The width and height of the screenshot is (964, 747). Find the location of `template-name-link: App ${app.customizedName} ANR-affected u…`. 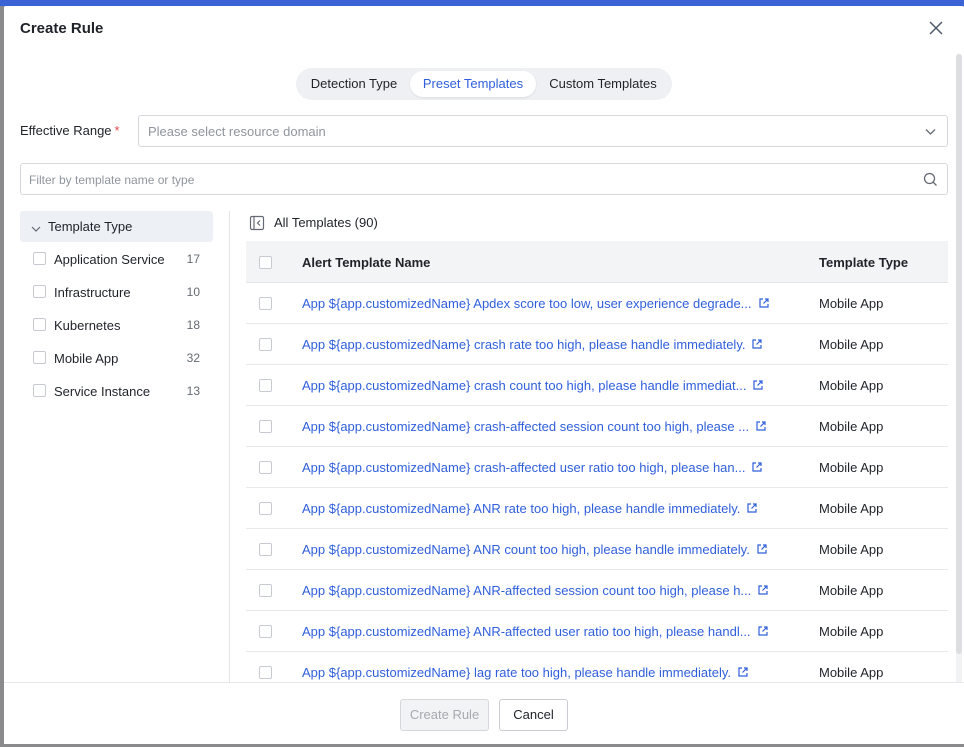

template-name-link: App ${app.customizedName} ANR-affected u… is located at coordinates (526, 631).